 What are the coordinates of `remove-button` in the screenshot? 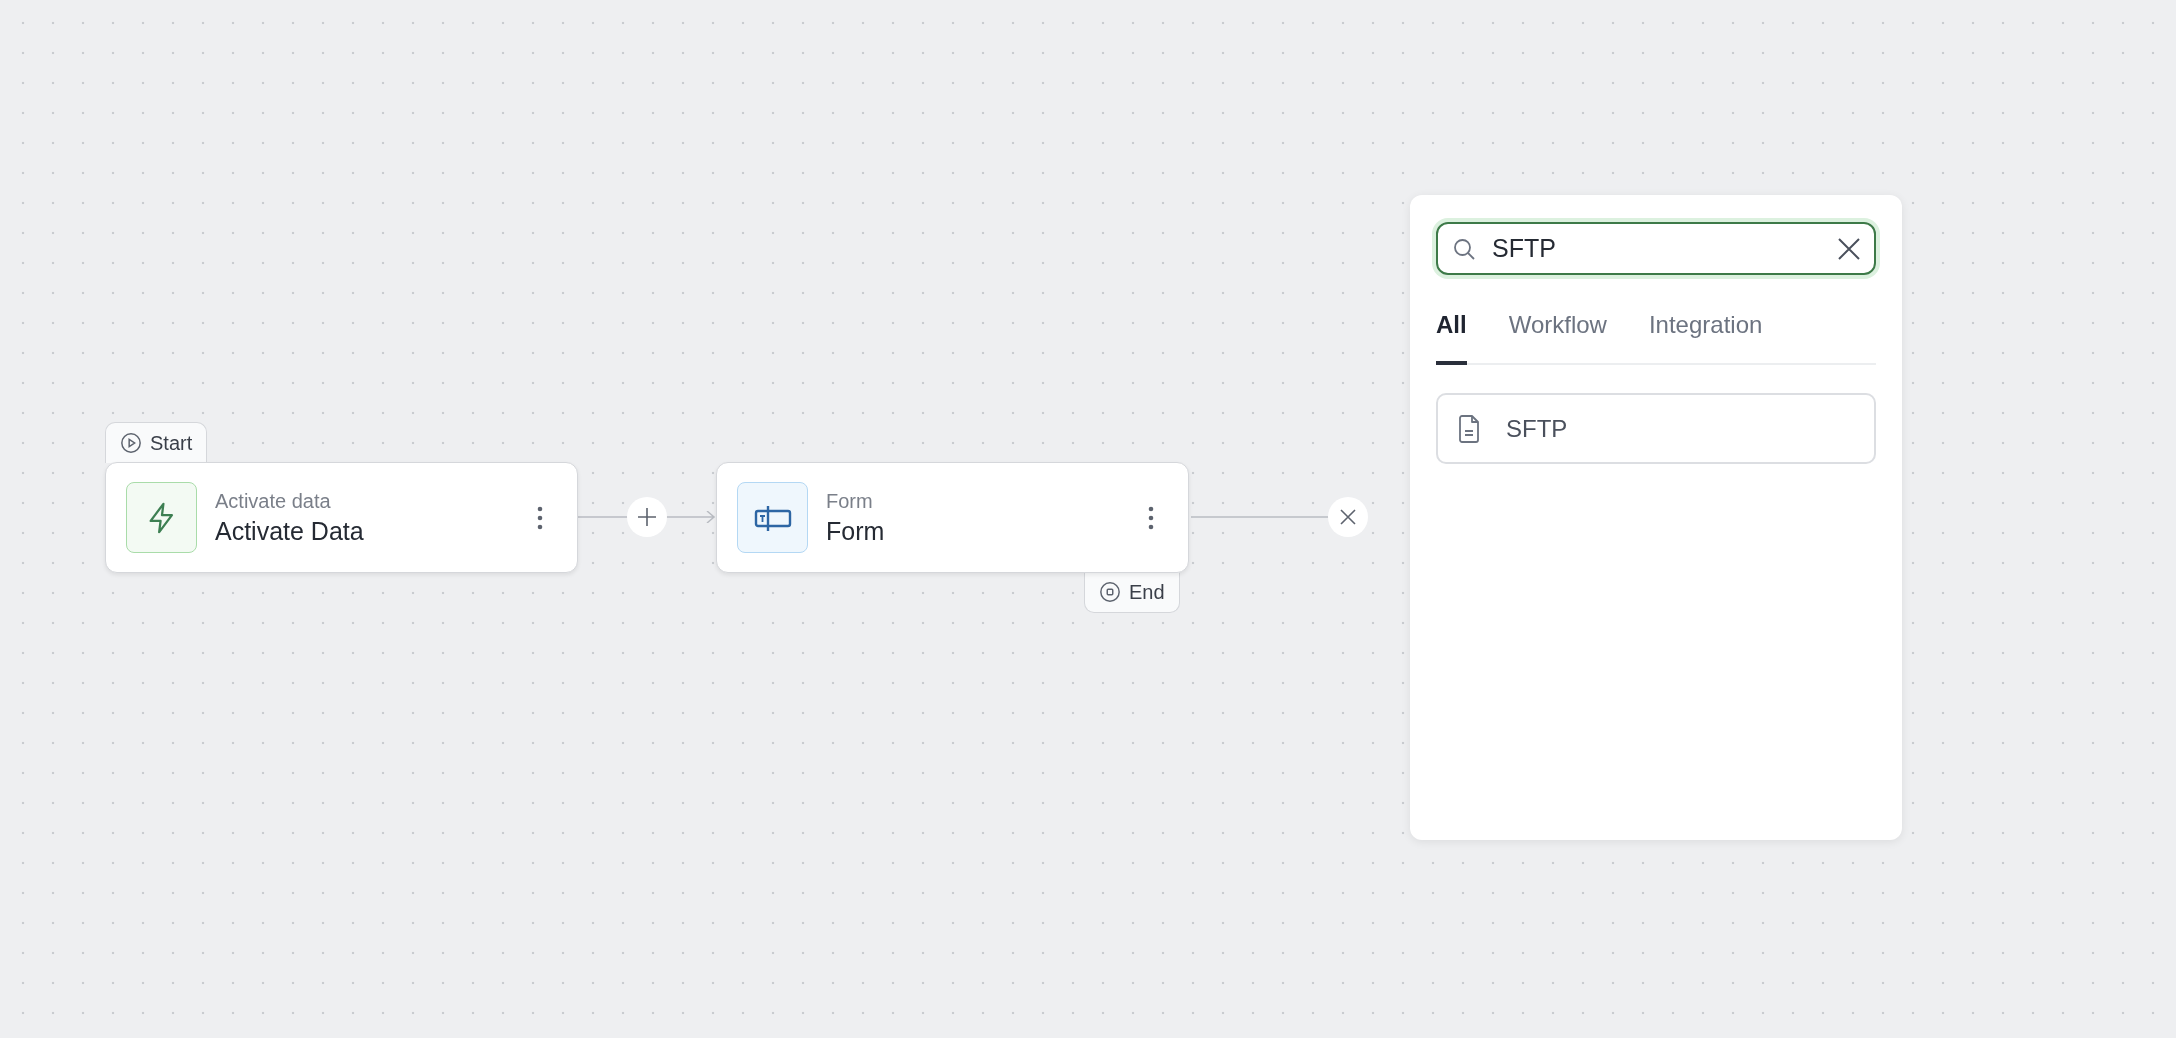 It's located at (1348, 517).